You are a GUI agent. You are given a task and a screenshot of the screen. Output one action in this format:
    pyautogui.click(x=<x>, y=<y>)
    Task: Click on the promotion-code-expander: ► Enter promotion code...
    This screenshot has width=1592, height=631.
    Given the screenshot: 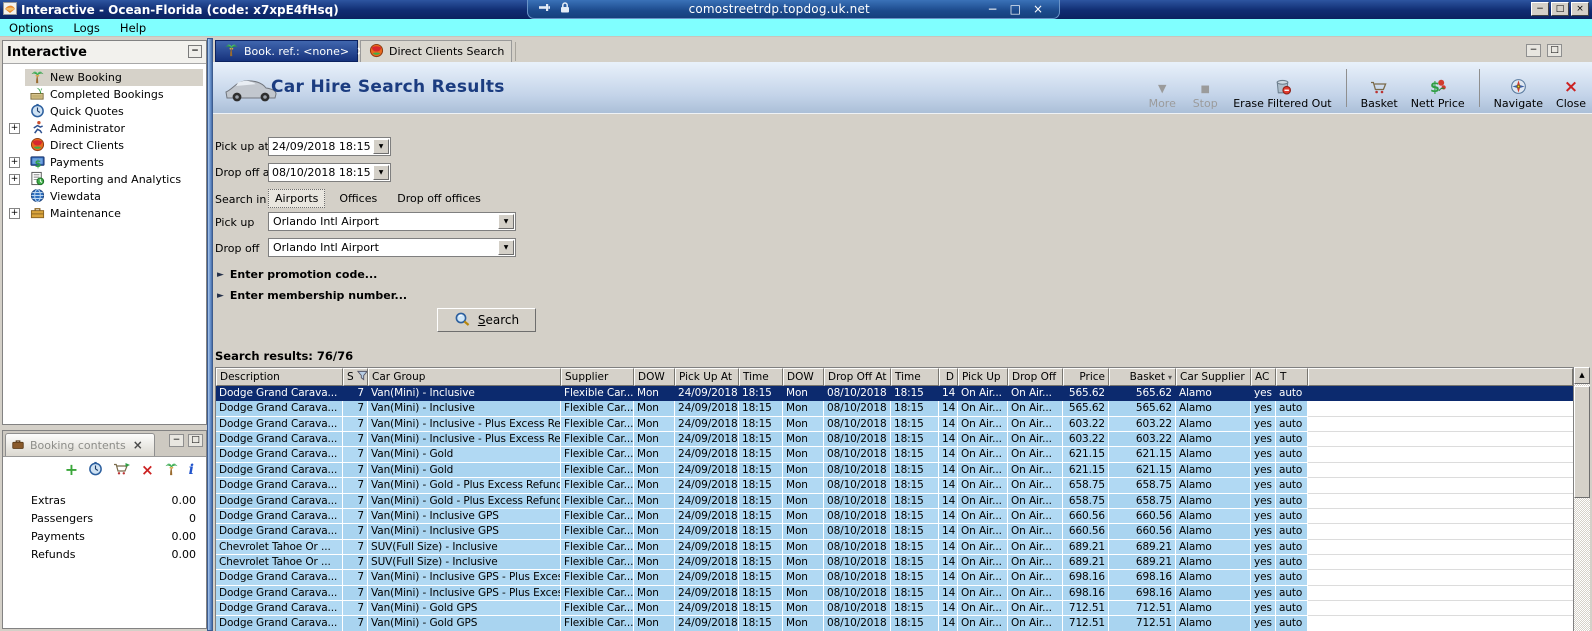 What is the action you would take?
    pyautogui.click(x=297, y=274)
    